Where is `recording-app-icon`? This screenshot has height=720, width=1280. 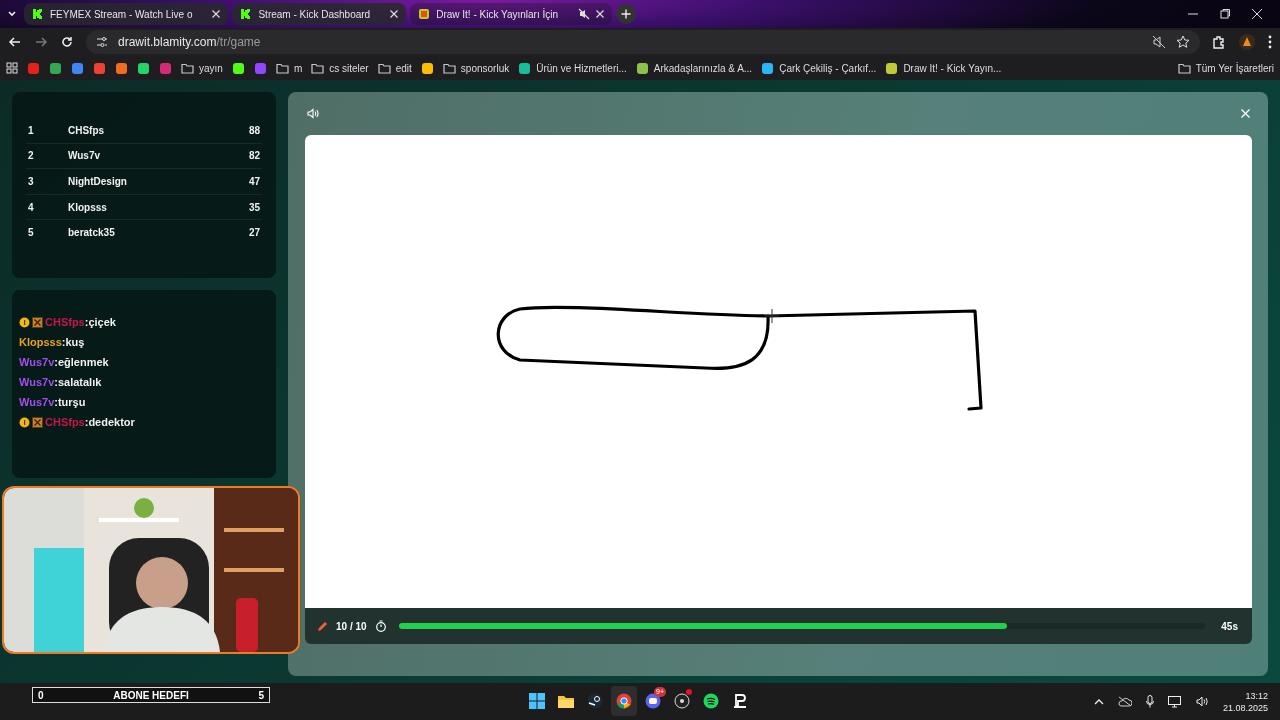
recording-app-icon is located at coordinates (682, 701).